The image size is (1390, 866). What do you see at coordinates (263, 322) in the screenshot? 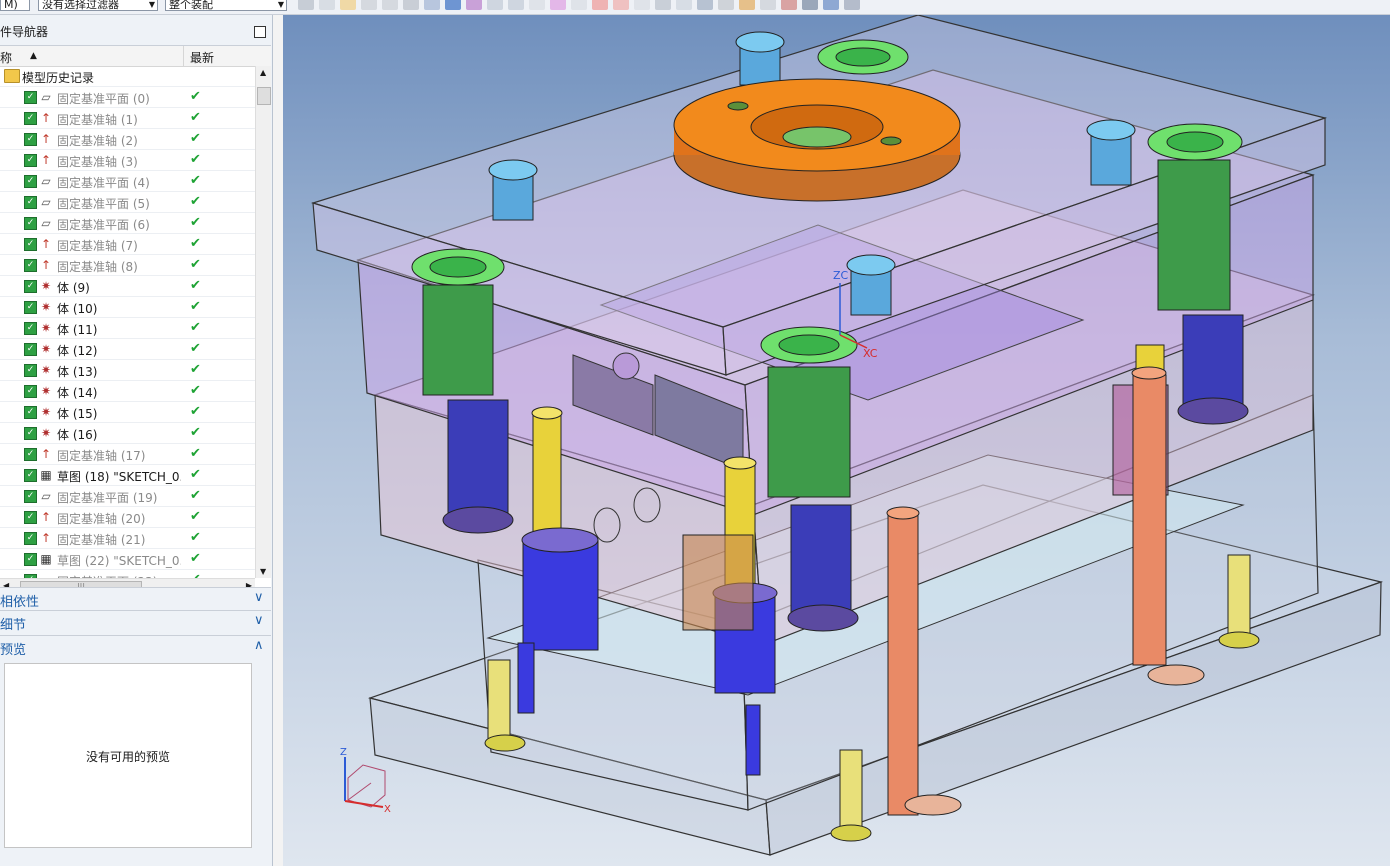
I see `vertical-scrollbar: ▲ ▼` at bounding box center [263, 322].